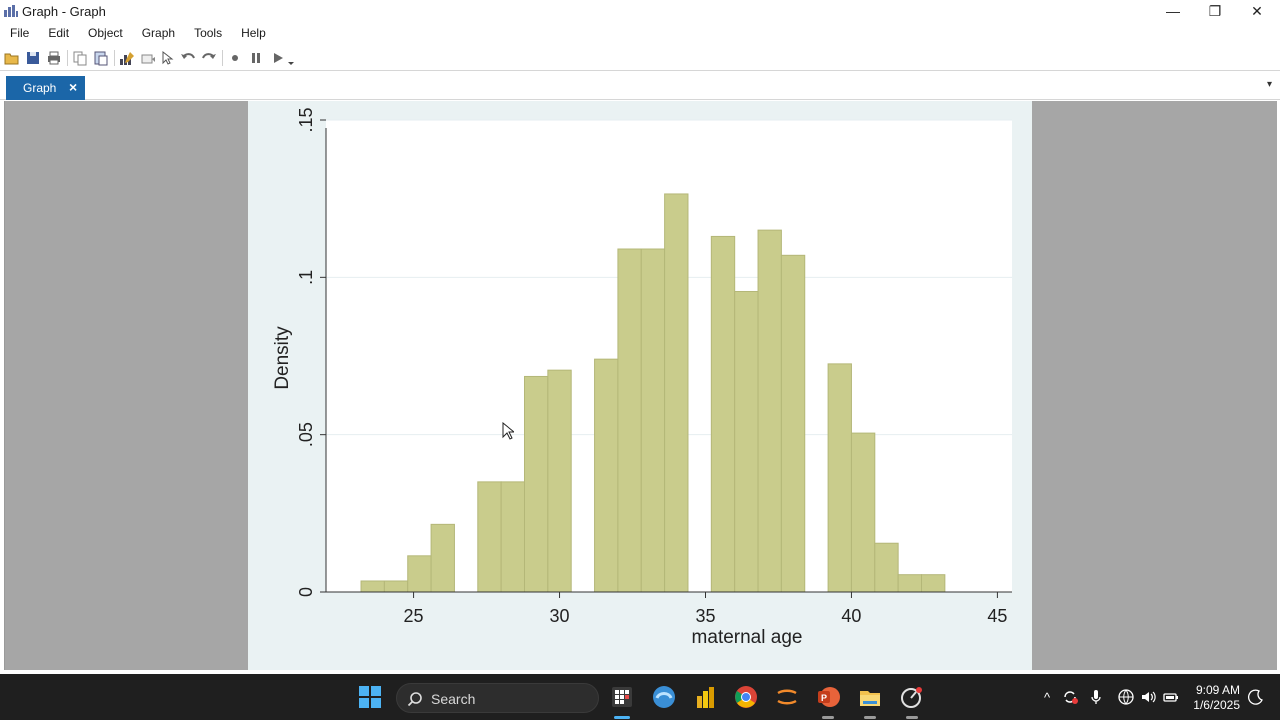 This screenshot has width=1280, height=720. I want to click on battery-icon, so click(1171, 697).